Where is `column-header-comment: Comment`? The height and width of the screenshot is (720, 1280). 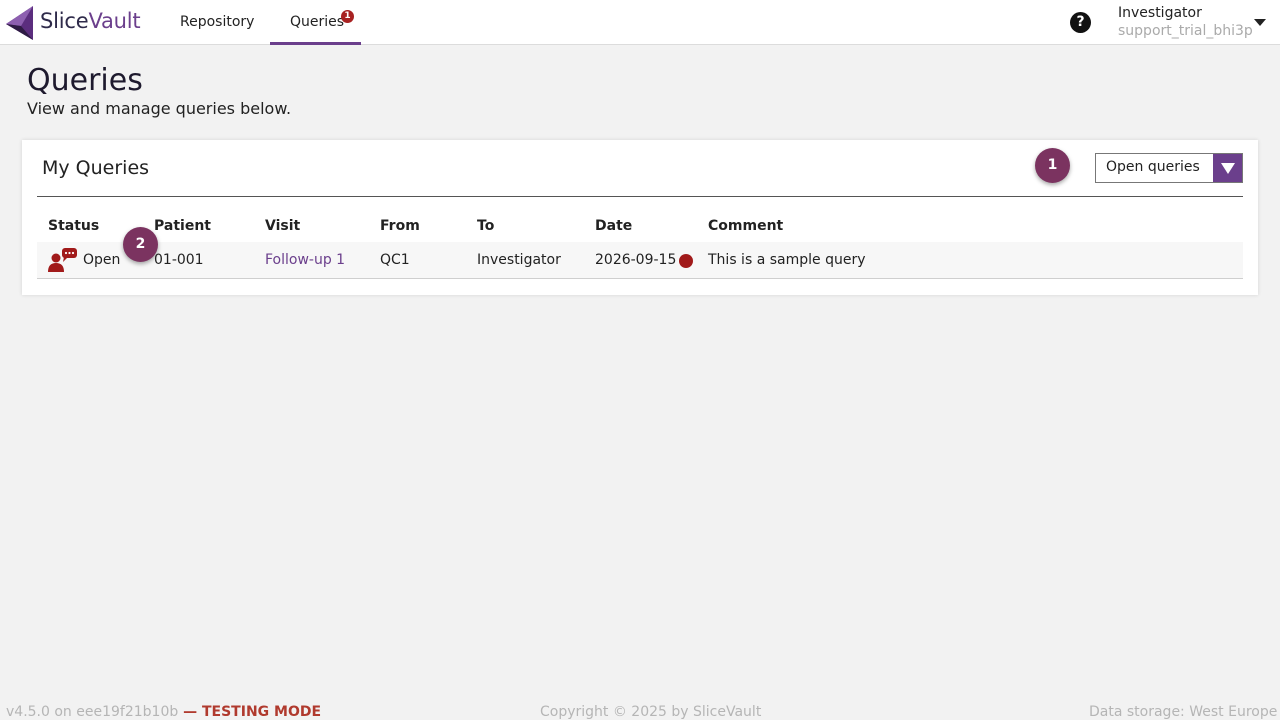 column-header-comment: Comment is located at coordinates (745, 226).